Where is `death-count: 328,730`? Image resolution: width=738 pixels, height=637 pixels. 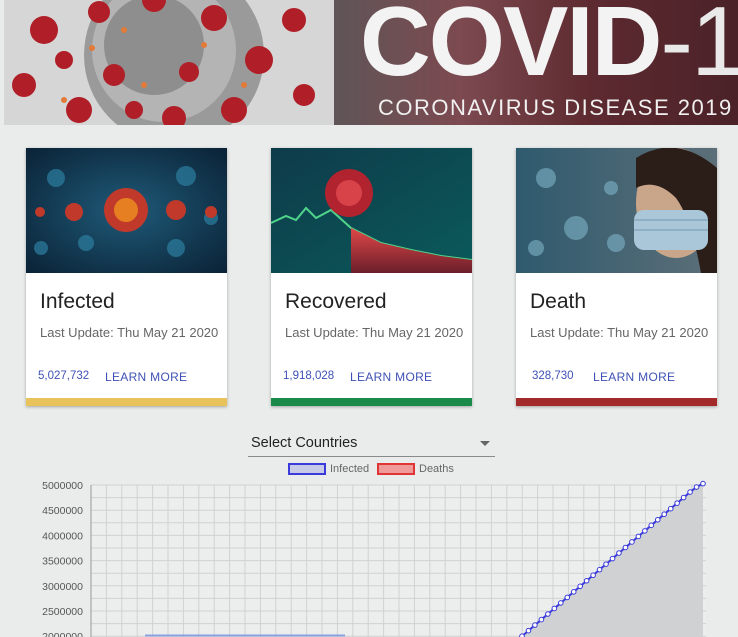
death-count: 328,730 is located at coordinates (553, 376).